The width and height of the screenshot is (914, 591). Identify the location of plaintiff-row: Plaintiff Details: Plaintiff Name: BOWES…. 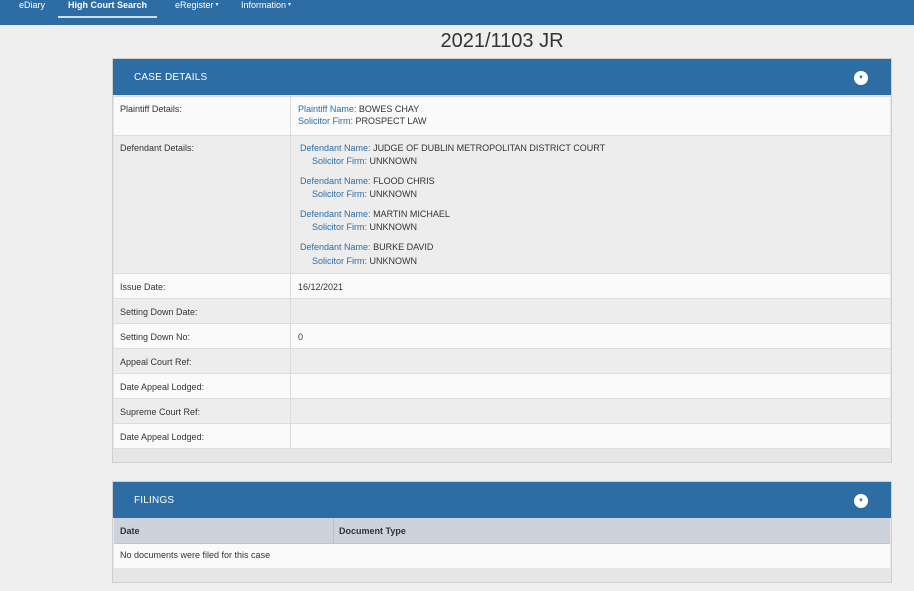
(502, 115).